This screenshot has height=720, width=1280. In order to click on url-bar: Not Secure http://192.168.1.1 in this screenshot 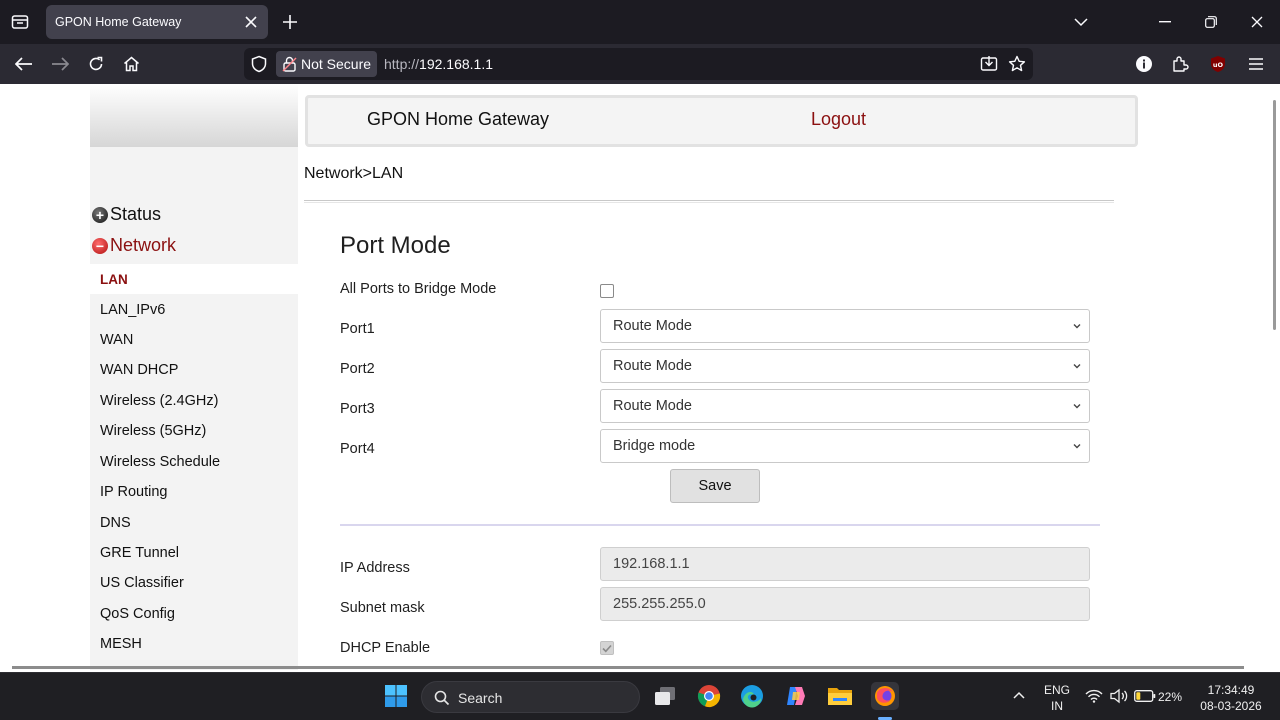, I will do `click(638, 64)`.